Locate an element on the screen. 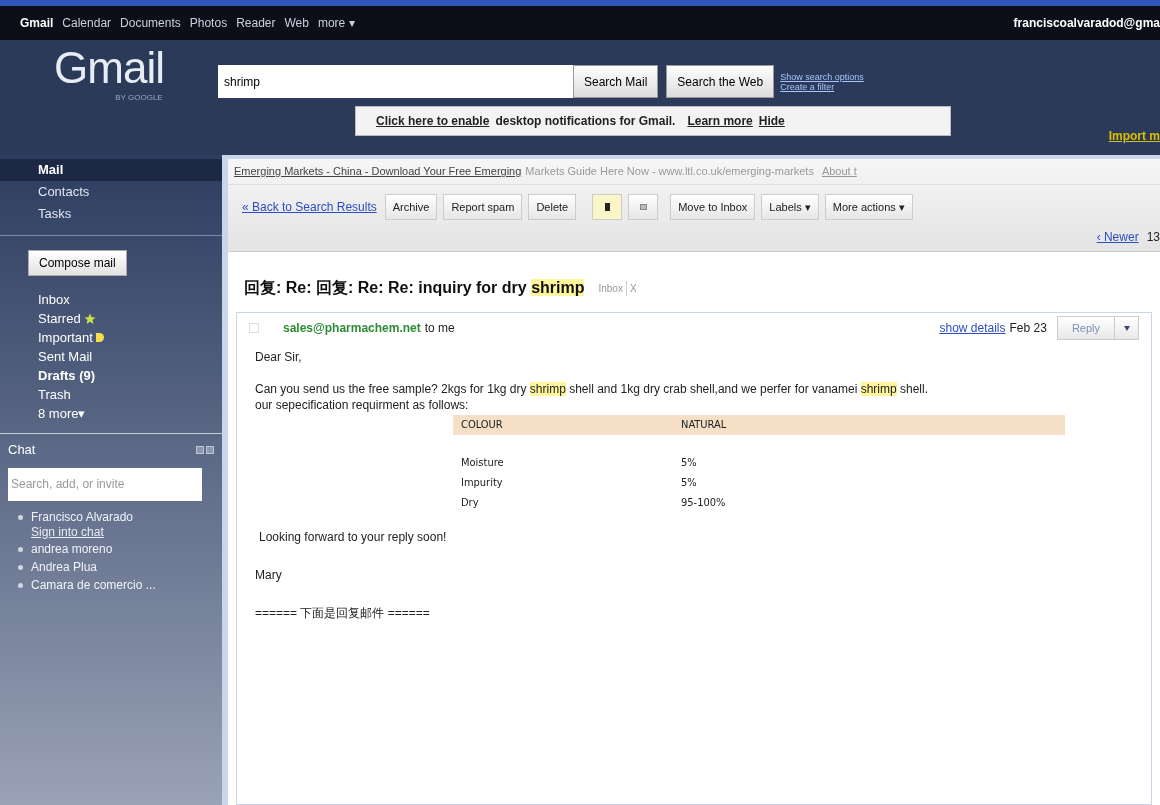 The height and width of the screenshot is (805, 1160). sidebar-app-link: Mail is located at coordinates (111, 170).